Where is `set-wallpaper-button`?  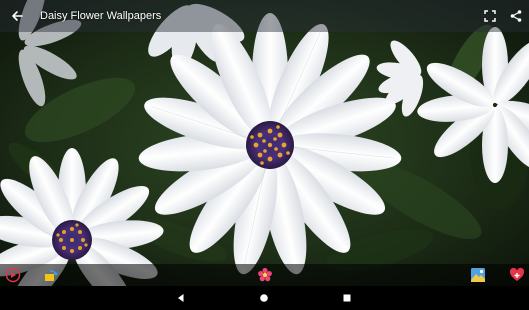 set-wallpaper-button is located at coordinates (478, 275).